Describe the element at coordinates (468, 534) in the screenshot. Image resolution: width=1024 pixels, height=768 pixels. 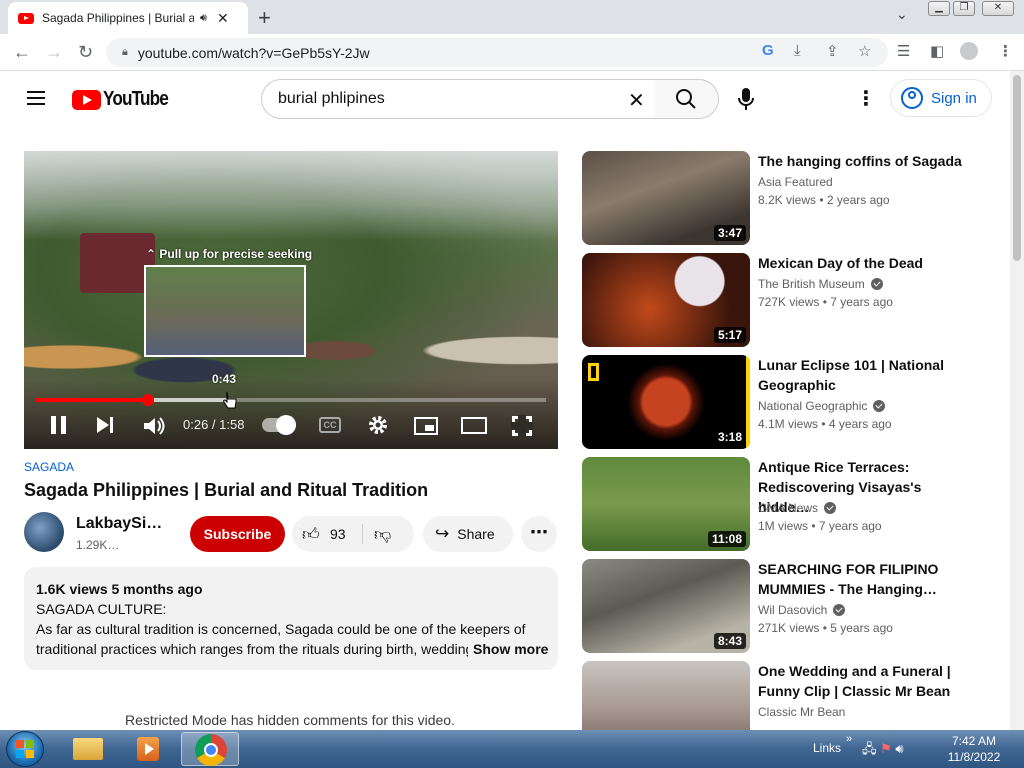
I see `share-button: ↪ Share` at that location.